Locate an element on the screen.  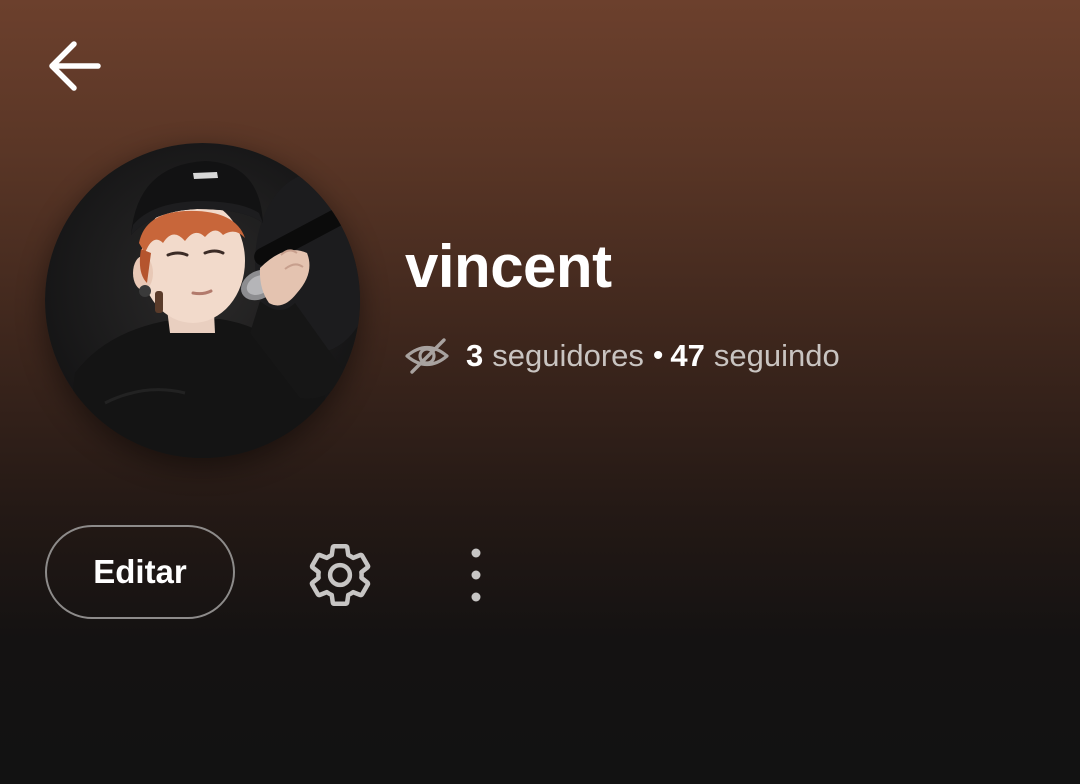
avatar is located at coordinates (202, 300).